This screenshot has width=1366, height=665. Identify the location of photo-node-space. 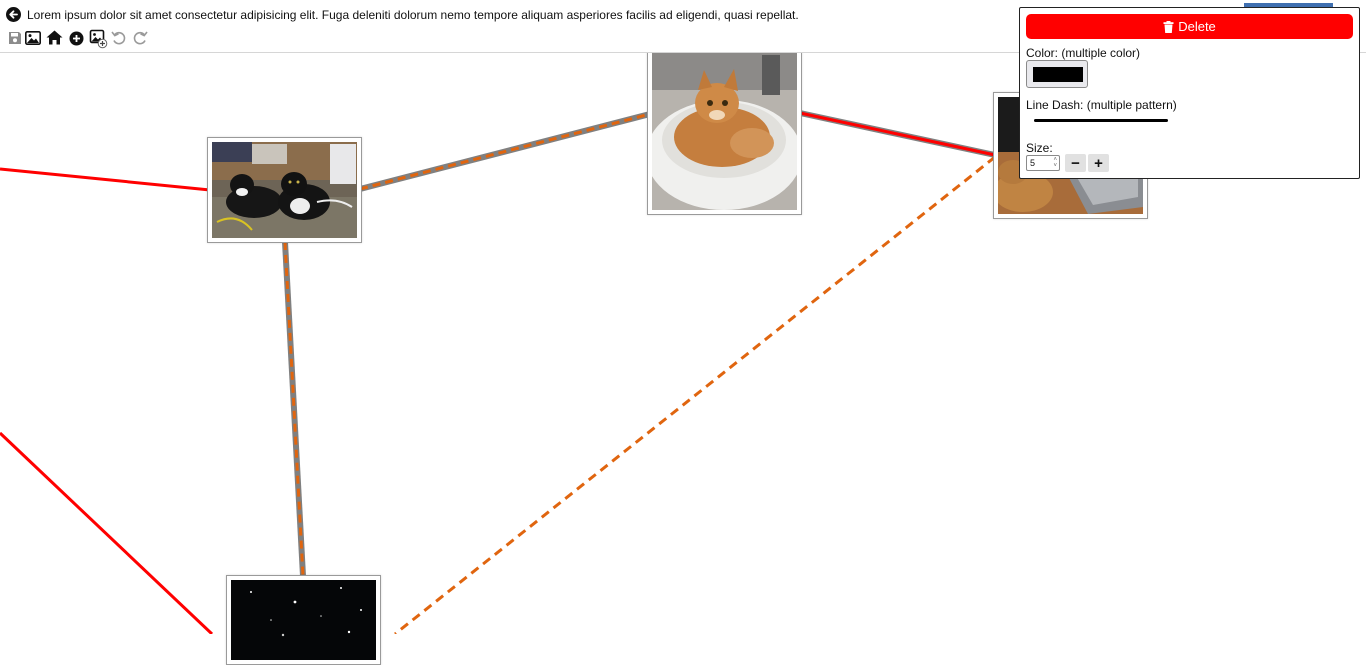
(303, 620).